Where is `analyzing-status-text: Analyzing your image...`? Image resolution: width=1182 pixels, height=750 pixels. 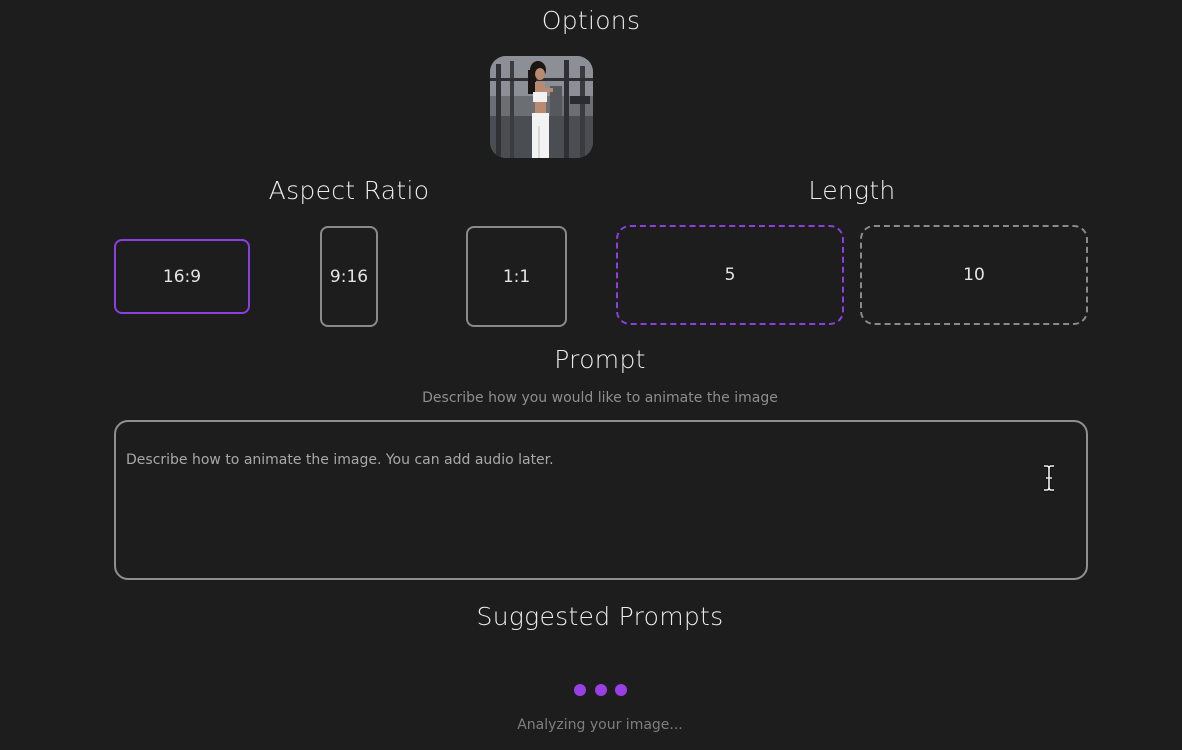 analyzing-status-text: Analyzing your image... is located at coordinates (600, 725).